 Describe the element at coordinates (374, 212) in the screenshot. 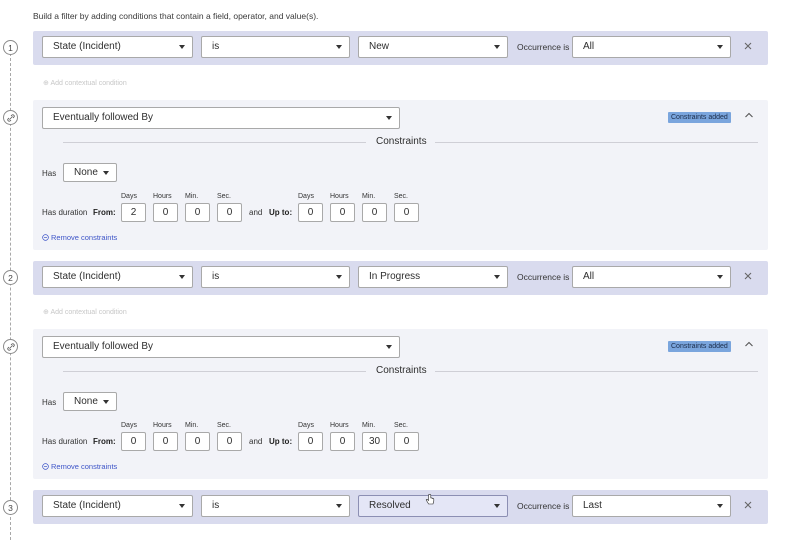

I see `upto-min-input: 0` at that location.